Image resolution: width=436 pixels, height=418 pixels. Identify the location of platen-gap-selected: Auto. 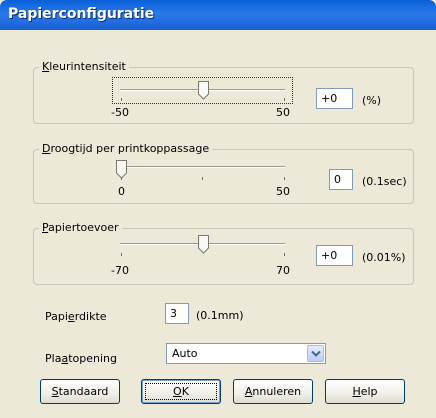
(185, 353).